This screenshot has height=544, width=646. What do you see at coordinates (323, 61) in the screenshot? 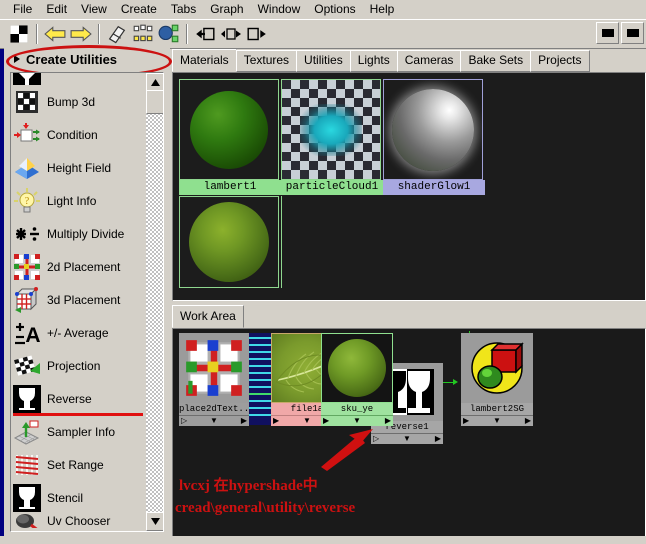
I see `tab-utilities: Utilities` at bounding box center [323, 61].